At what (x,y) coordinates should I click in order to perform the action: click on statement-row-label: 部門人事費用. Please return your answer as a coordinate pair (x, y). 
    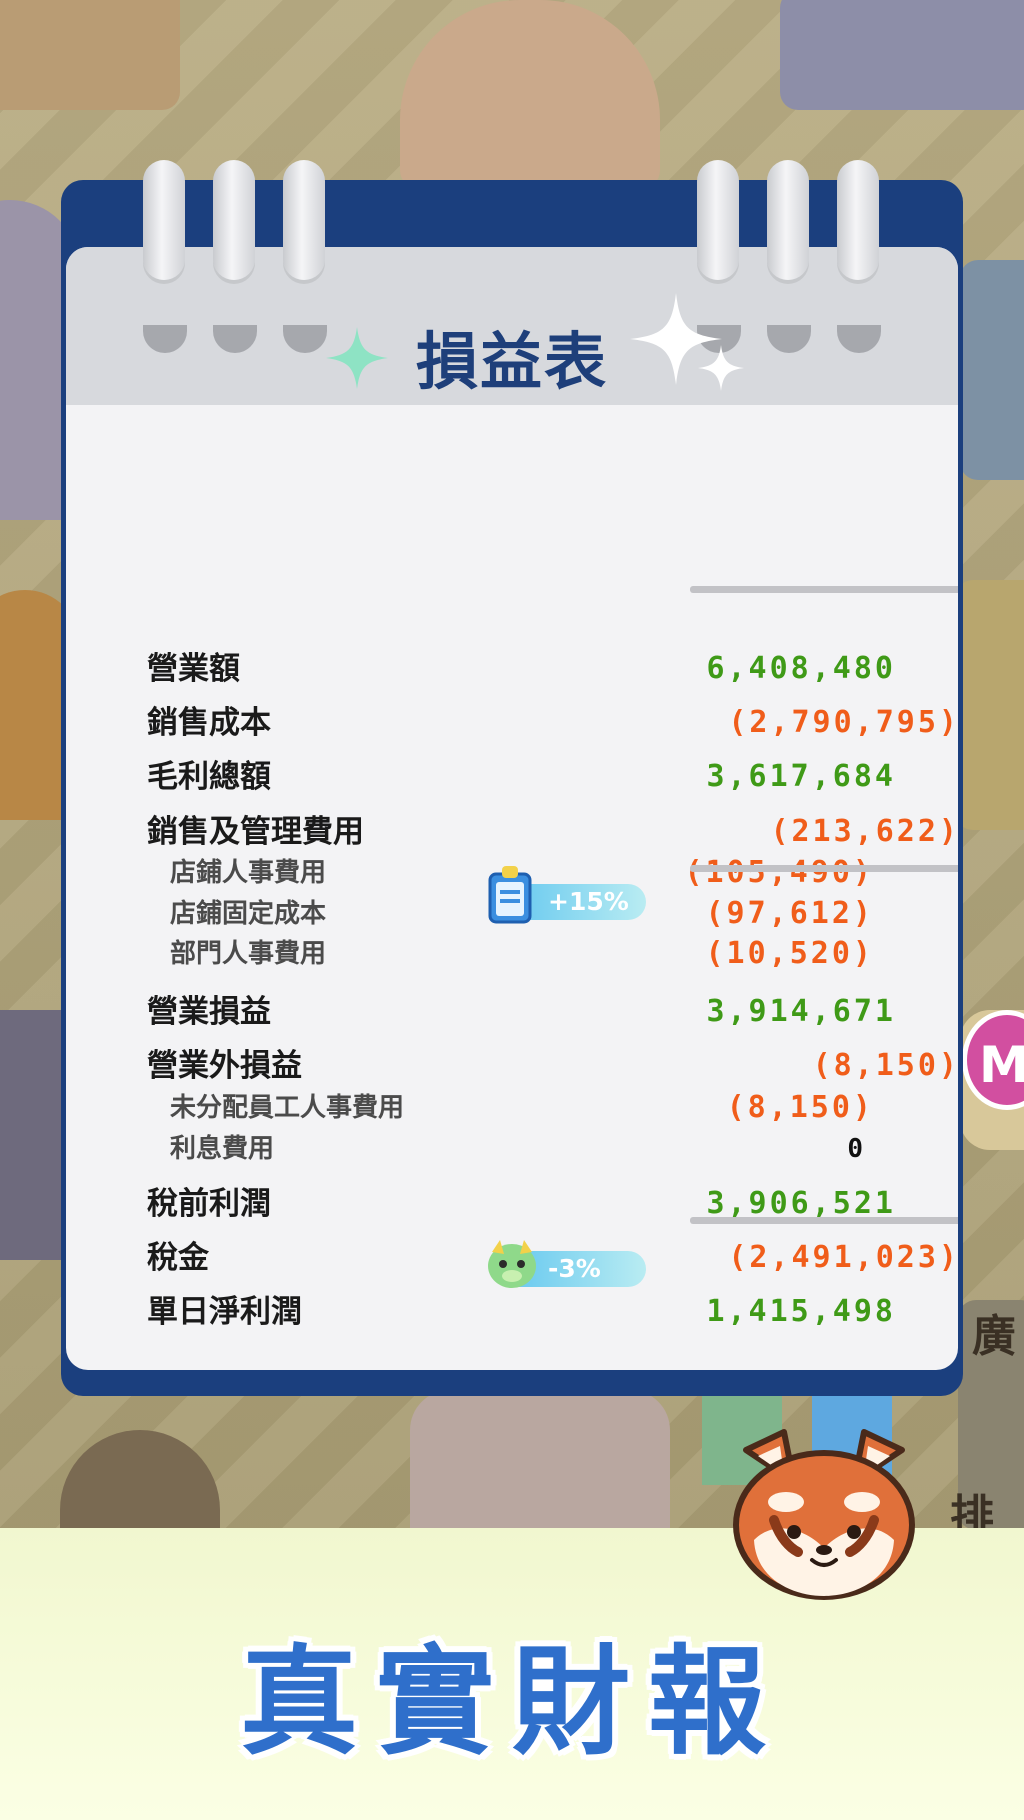
    Looking at the image, I should click on (248, 954).